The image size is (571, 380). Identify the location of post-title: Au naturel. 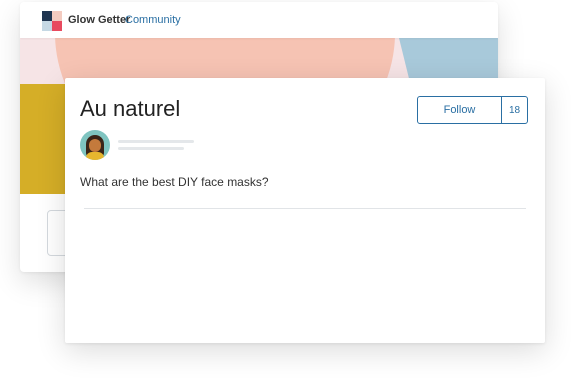
(130, 108).